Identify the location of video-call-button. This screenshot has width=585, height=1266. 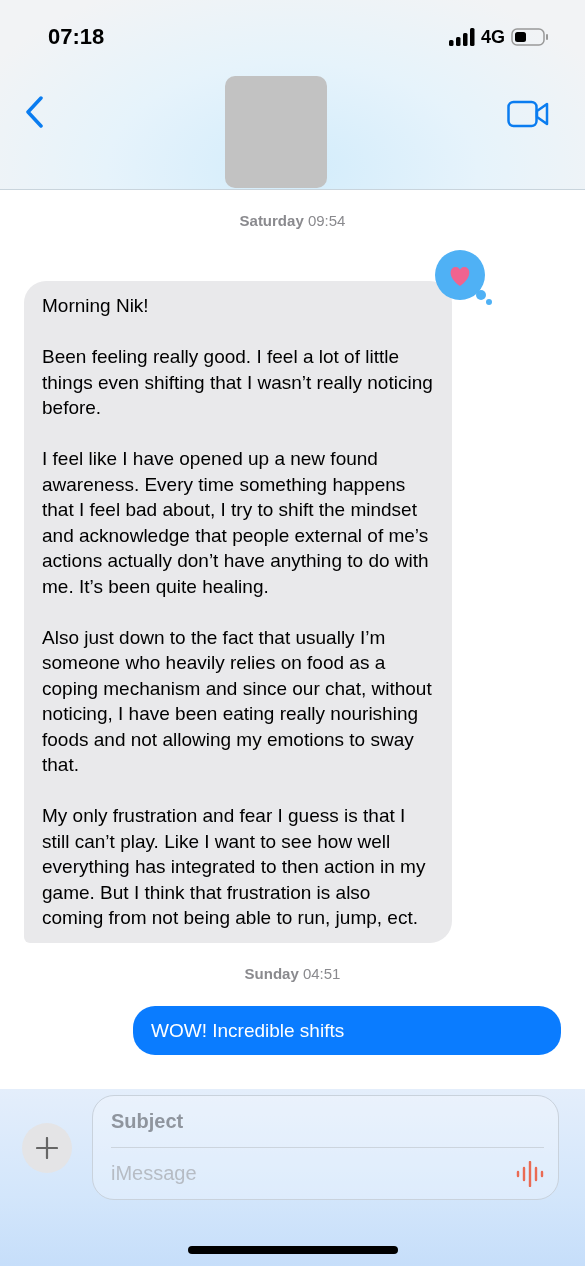
(528, 114).